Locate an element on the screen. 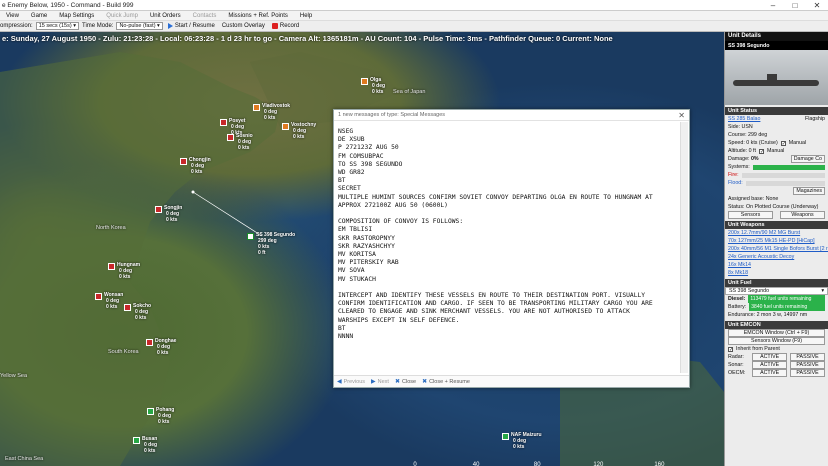  message-close-icon: ✕ is located at coordinates (681, 115).